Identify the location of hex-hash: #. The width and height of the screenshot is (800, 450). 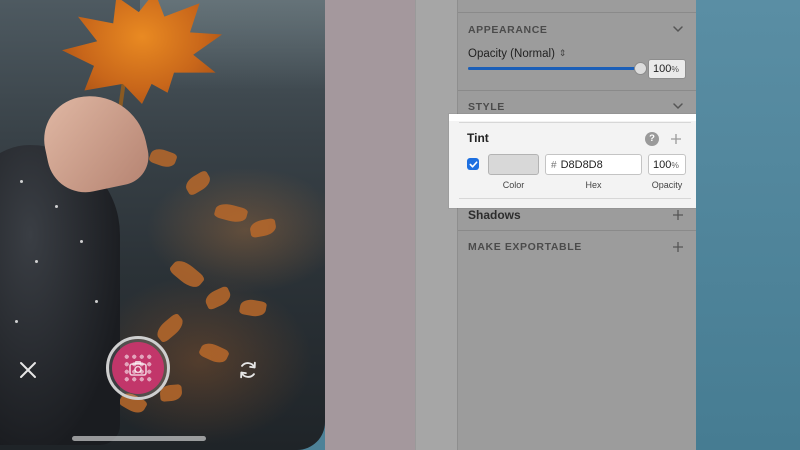
(554, 165).